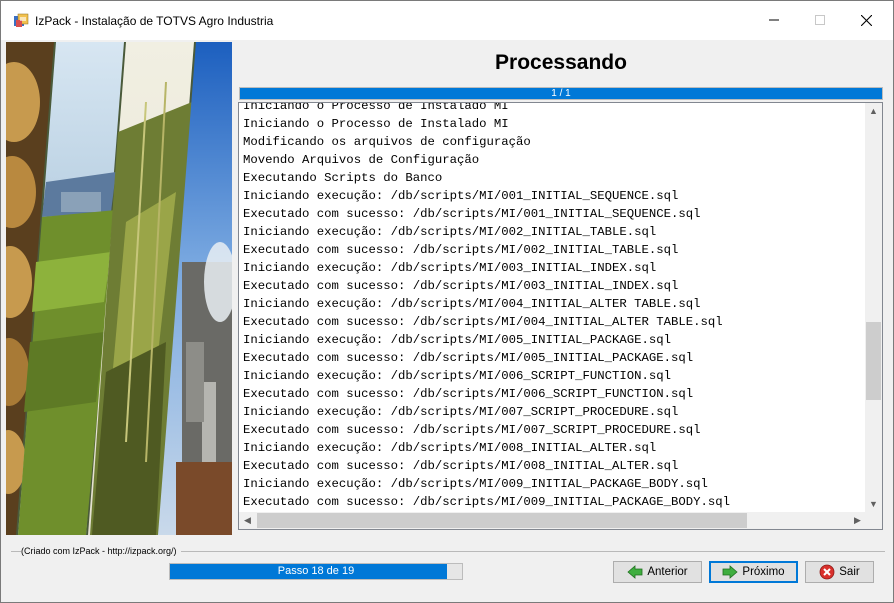 The width and height of the screenshot is (894, 603). I want to click on izpack-app-icon, so click(21, 20).